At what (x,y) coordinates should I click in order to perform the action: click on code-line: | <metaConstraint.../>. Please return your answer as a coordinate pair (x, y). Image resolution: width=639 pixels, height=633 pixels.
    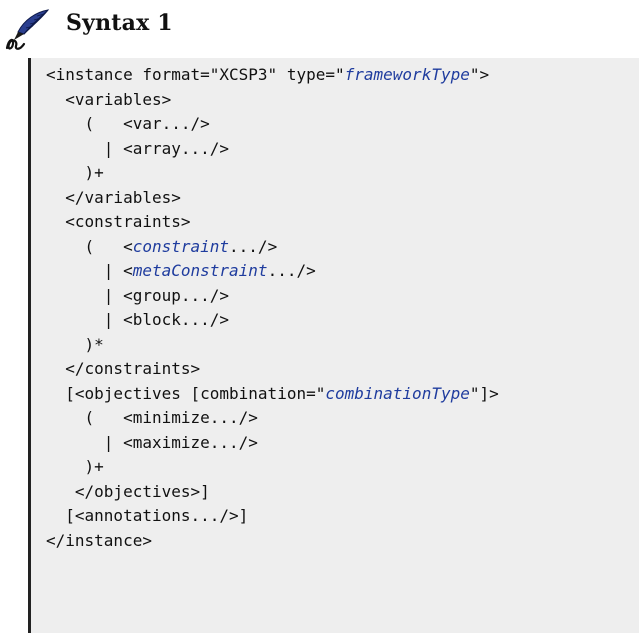
    Looking at the image, I should click on (272, 271).